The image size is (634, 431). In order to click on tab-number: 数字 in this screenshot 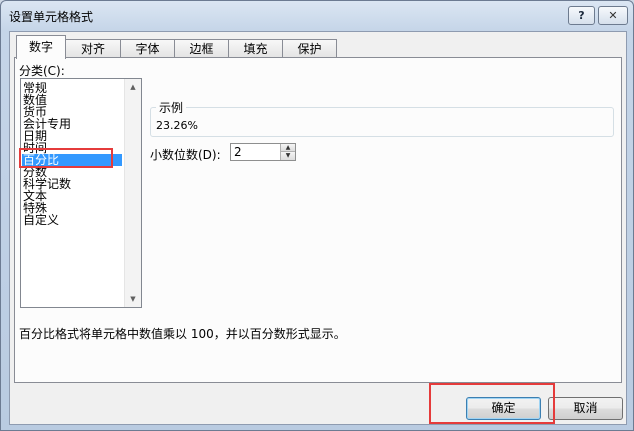, I will do `click(41, 47)`.